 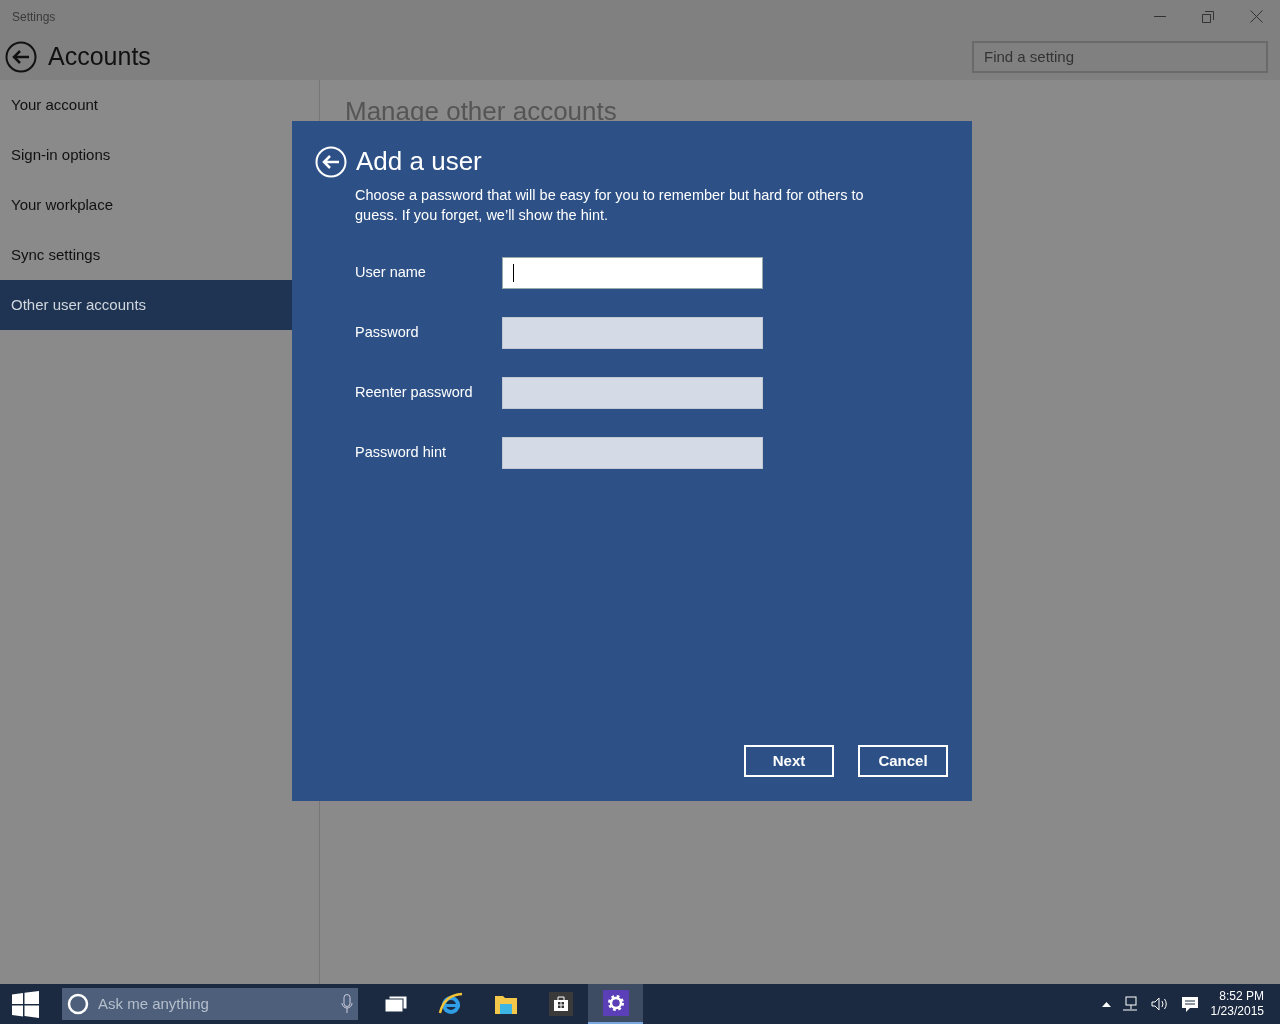 I want to click on field-label: User name, so click(x=391, y=273).